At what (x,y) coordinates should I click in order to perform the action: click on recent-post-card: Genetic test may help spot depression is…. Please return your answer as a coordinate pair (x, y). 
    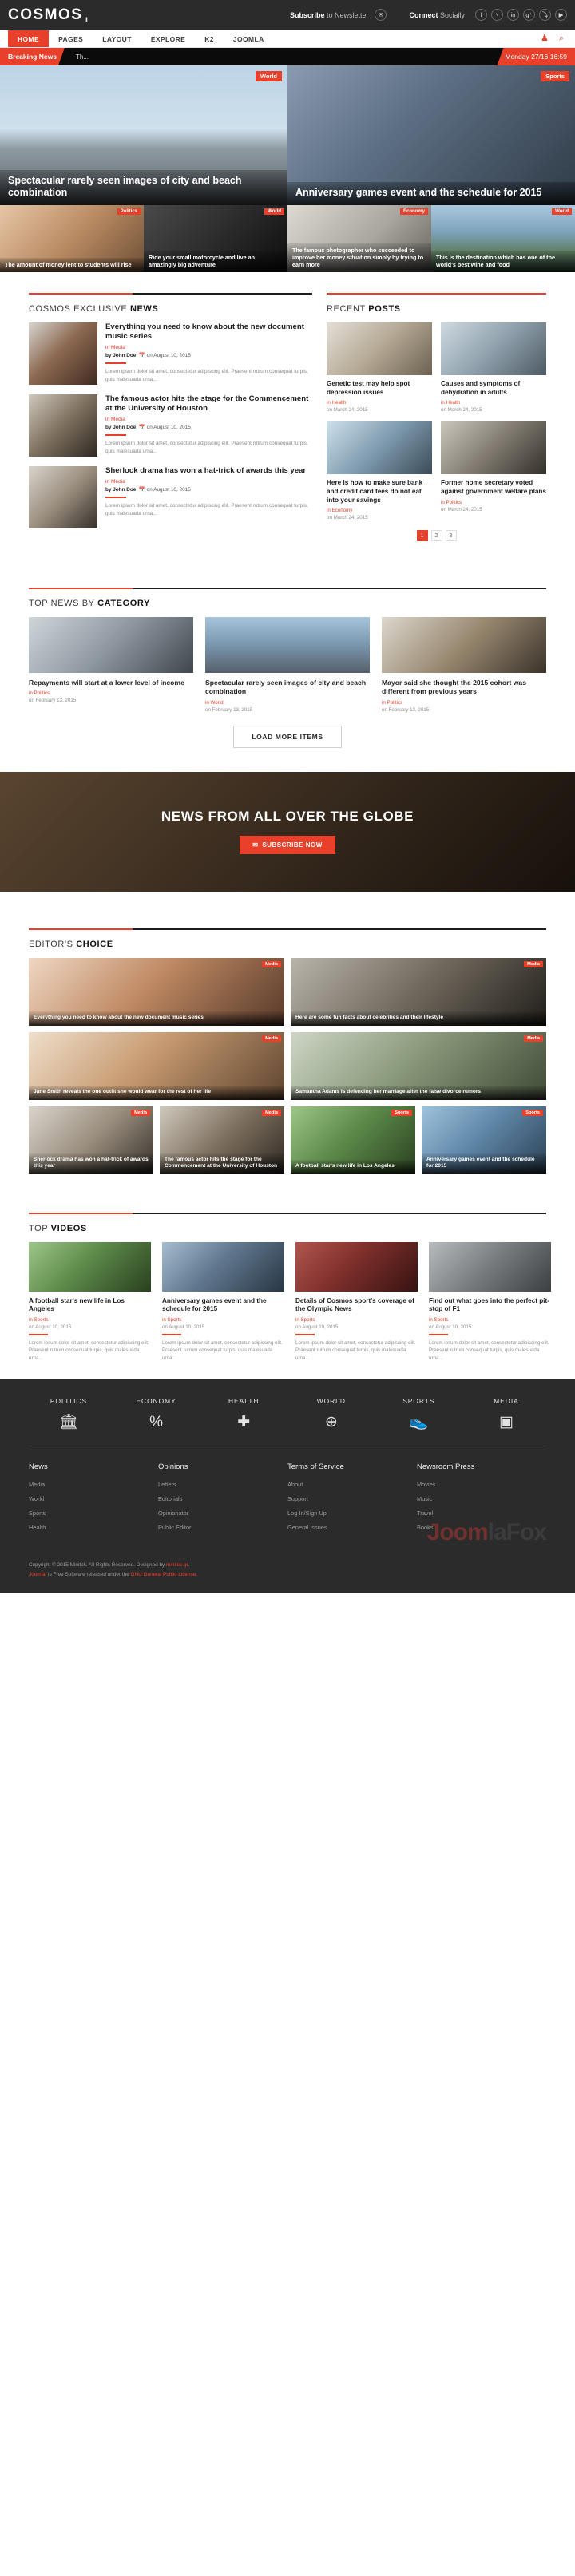
    Looking at the image, I should click on (380, 368).